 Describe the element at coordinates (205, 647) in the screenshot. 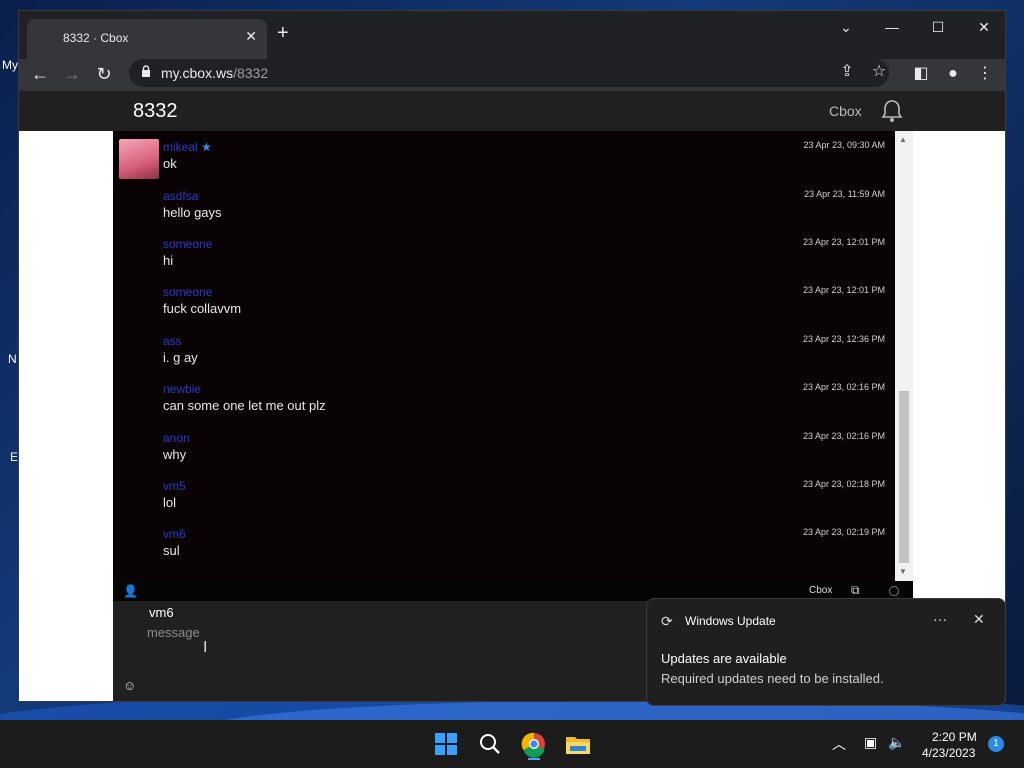

I see `text-cursor-icon: I` at that location.